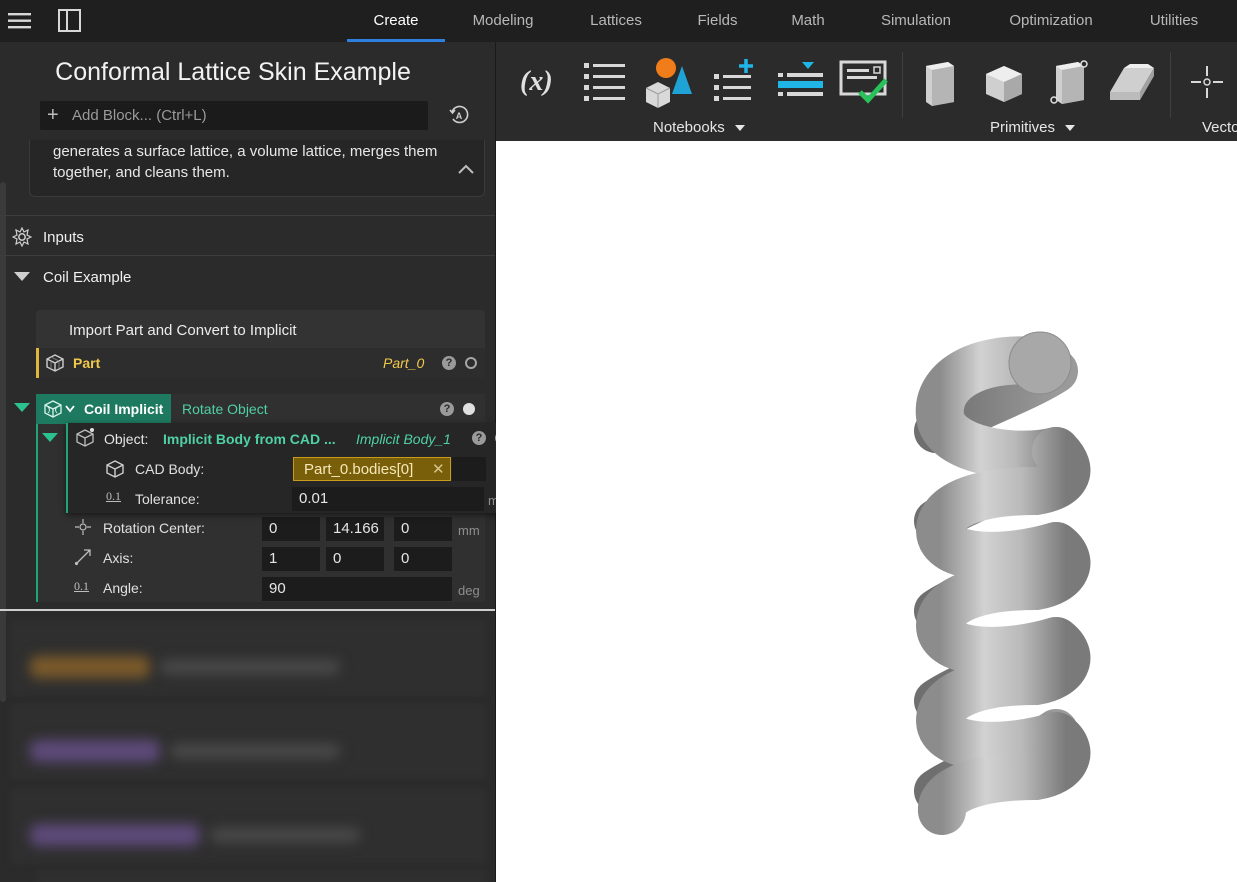  Describe the element at coordinates (1207, 82) in the screenshot. I see `point-icon` at that location.